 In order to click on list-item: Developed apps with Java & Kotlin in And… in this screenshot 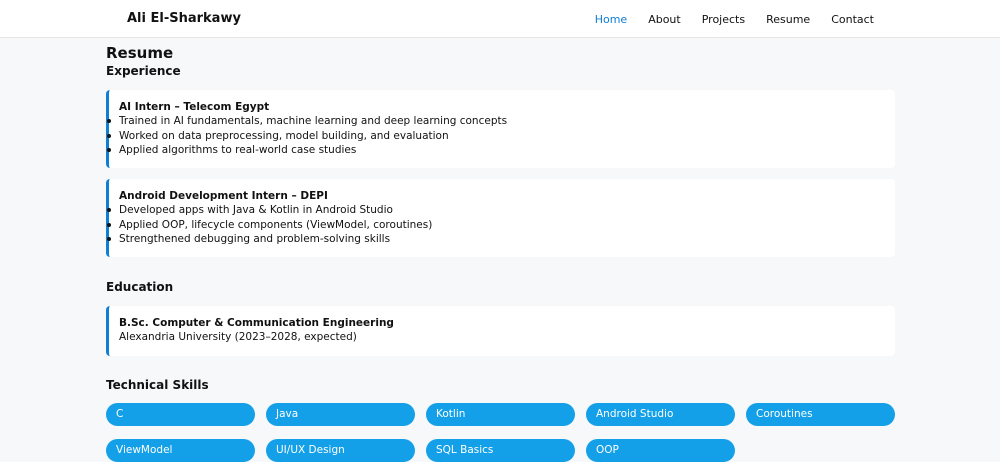, I will do `click(495, 210)`.